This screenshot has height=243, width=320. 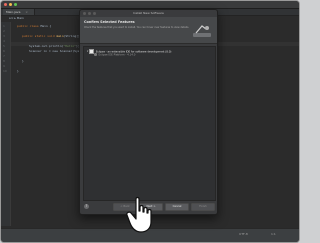 I want to click on encoding-indicator: UTF-8, so click(x=243, y=234).